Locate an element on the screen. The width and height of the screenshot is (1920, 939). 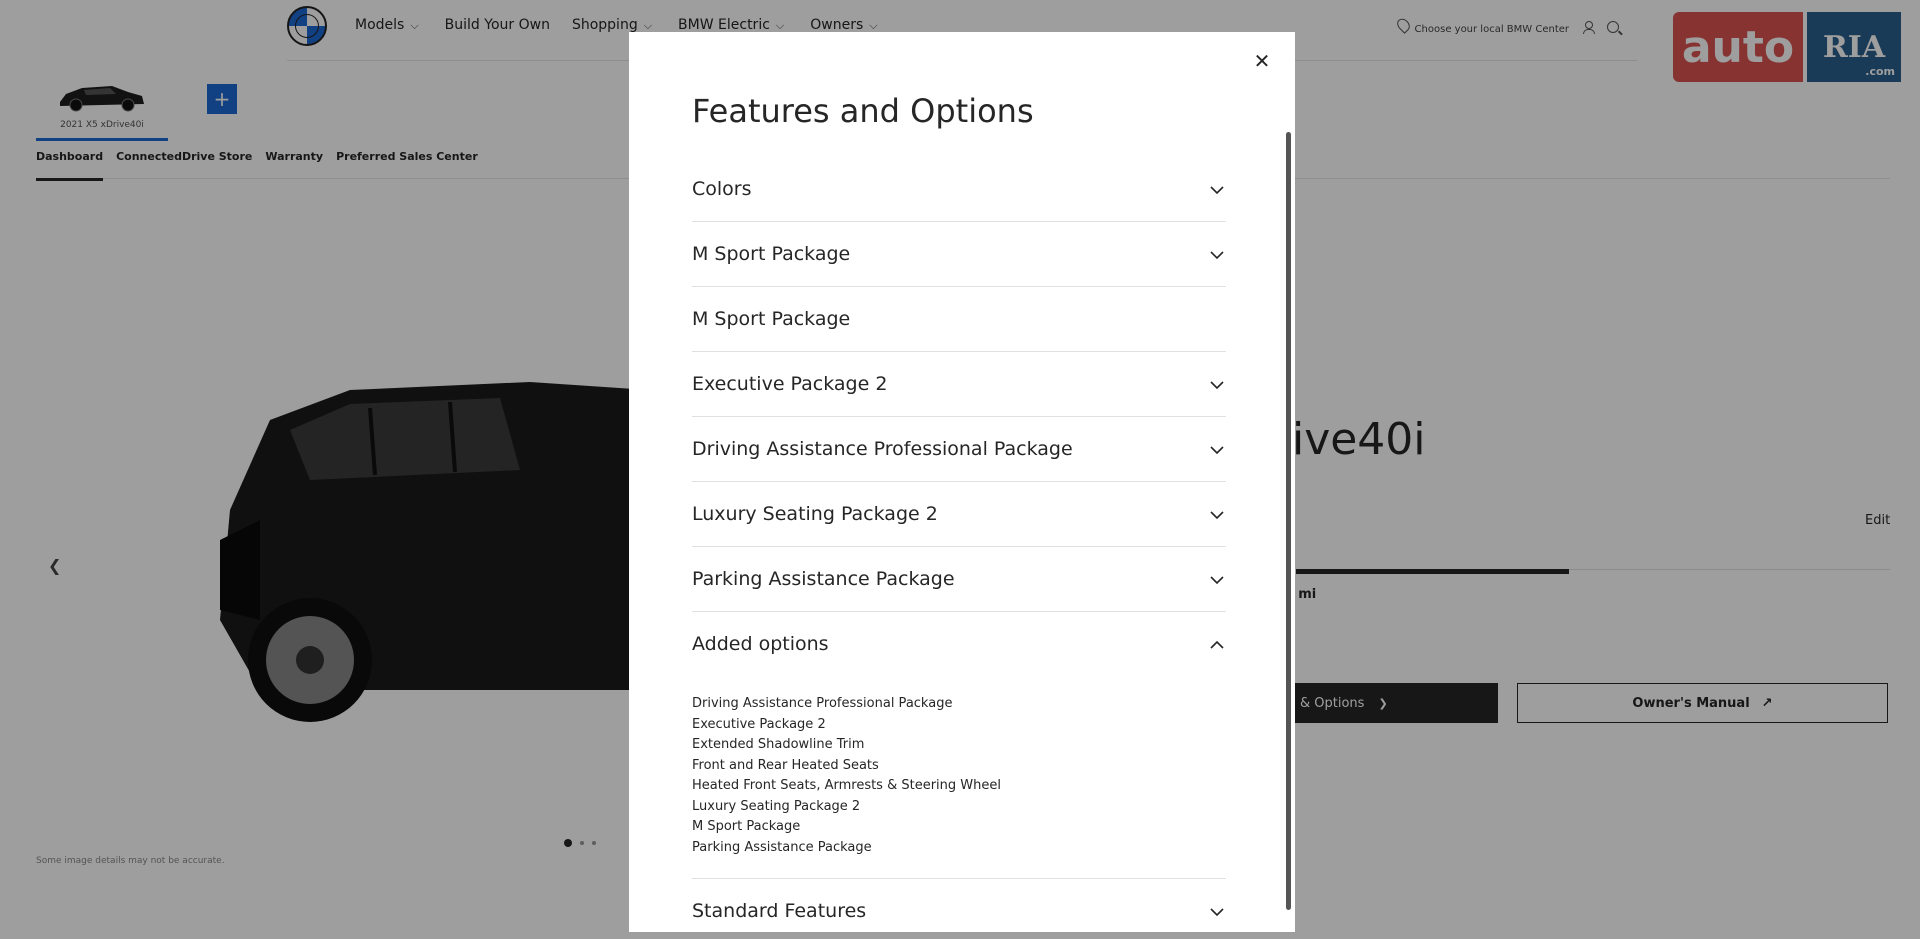
chevron-up-icon is located at coordinates (1217, 644).